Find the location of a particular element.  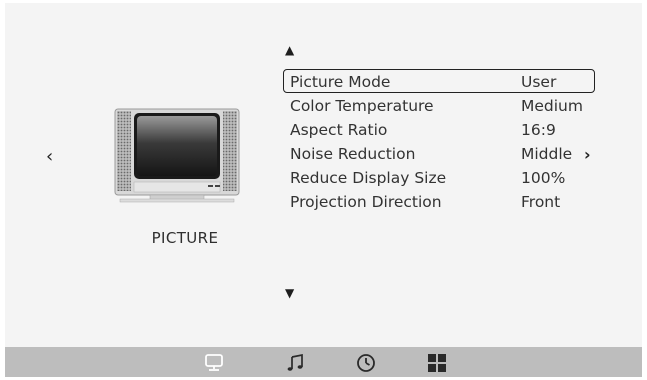

menu-row-reduce-display-size: Reduce Display Size 100% is located at coordinates (439, 177).